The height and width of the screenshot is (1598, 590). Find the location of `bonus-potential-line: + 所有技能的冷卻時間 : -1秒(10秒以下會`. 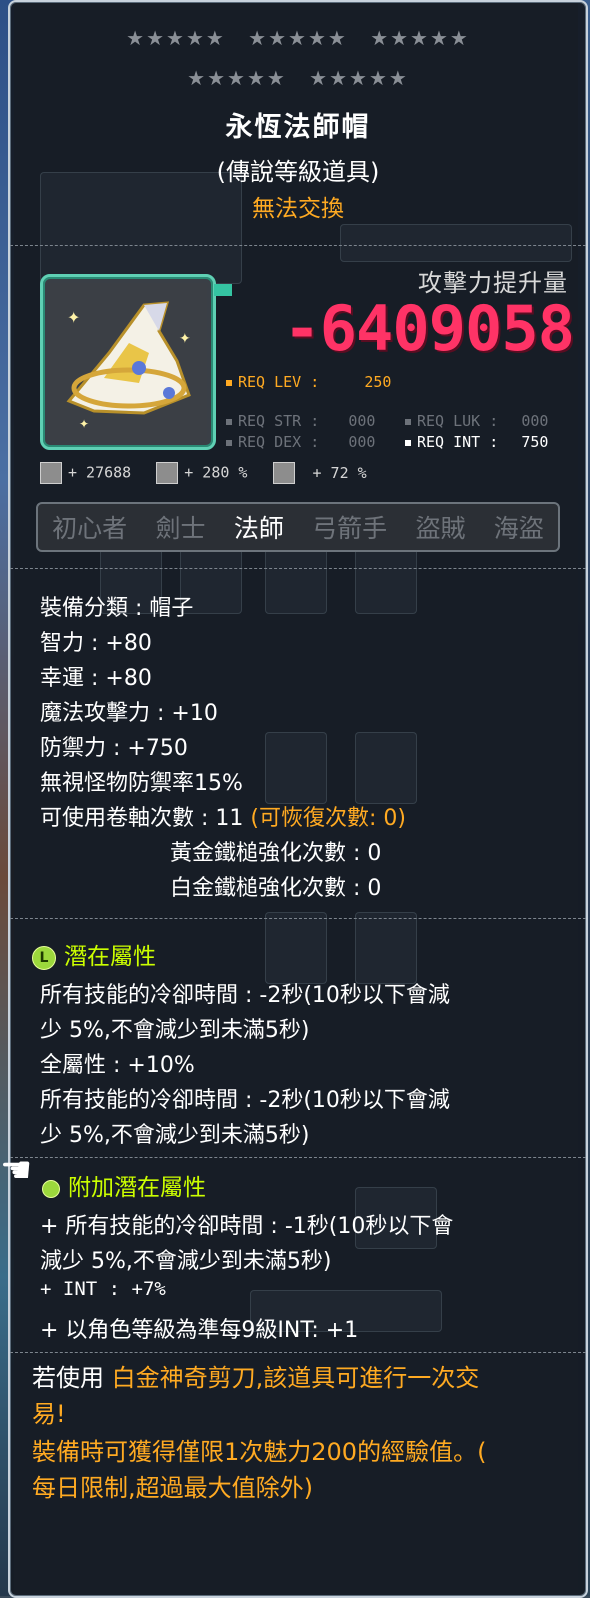

bonus-potential-line: + 所有技能的冷卻時間 : -1秒(10秒以下會 is located at coordinates (247, 1226).